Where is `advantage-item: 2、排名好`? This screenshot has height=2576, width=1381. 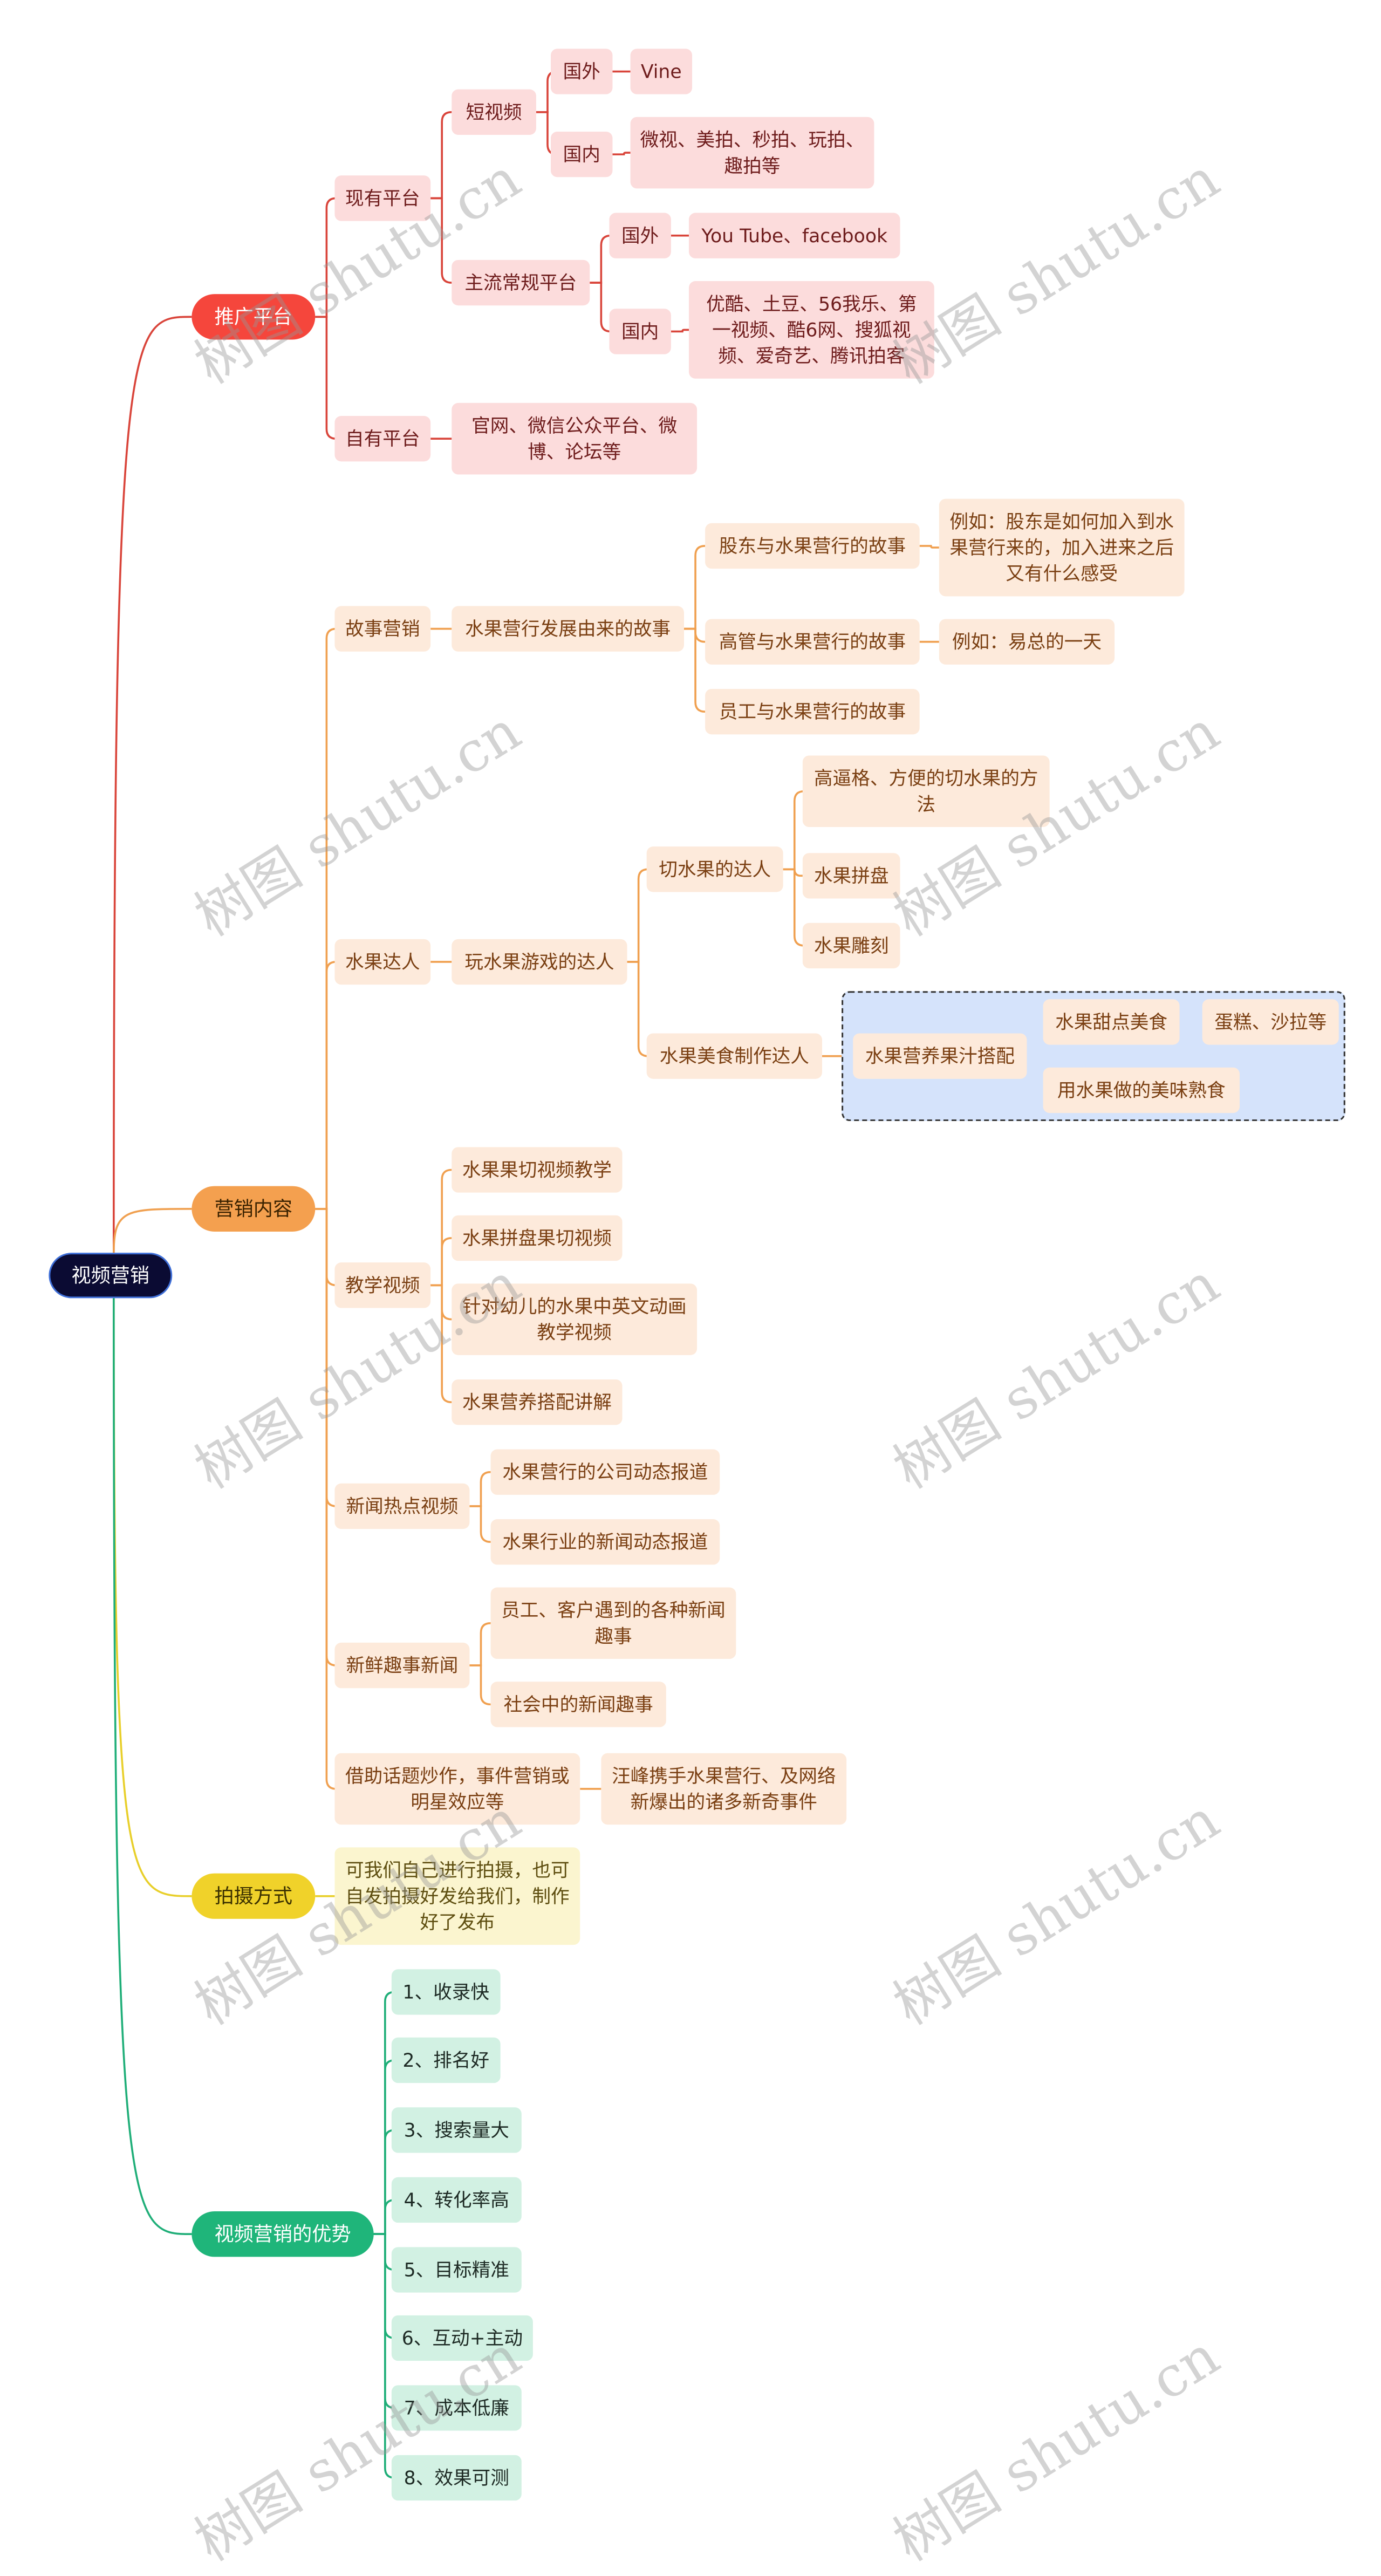
advantage-item: 2、排名好 is located at coordinates (446, 2060).